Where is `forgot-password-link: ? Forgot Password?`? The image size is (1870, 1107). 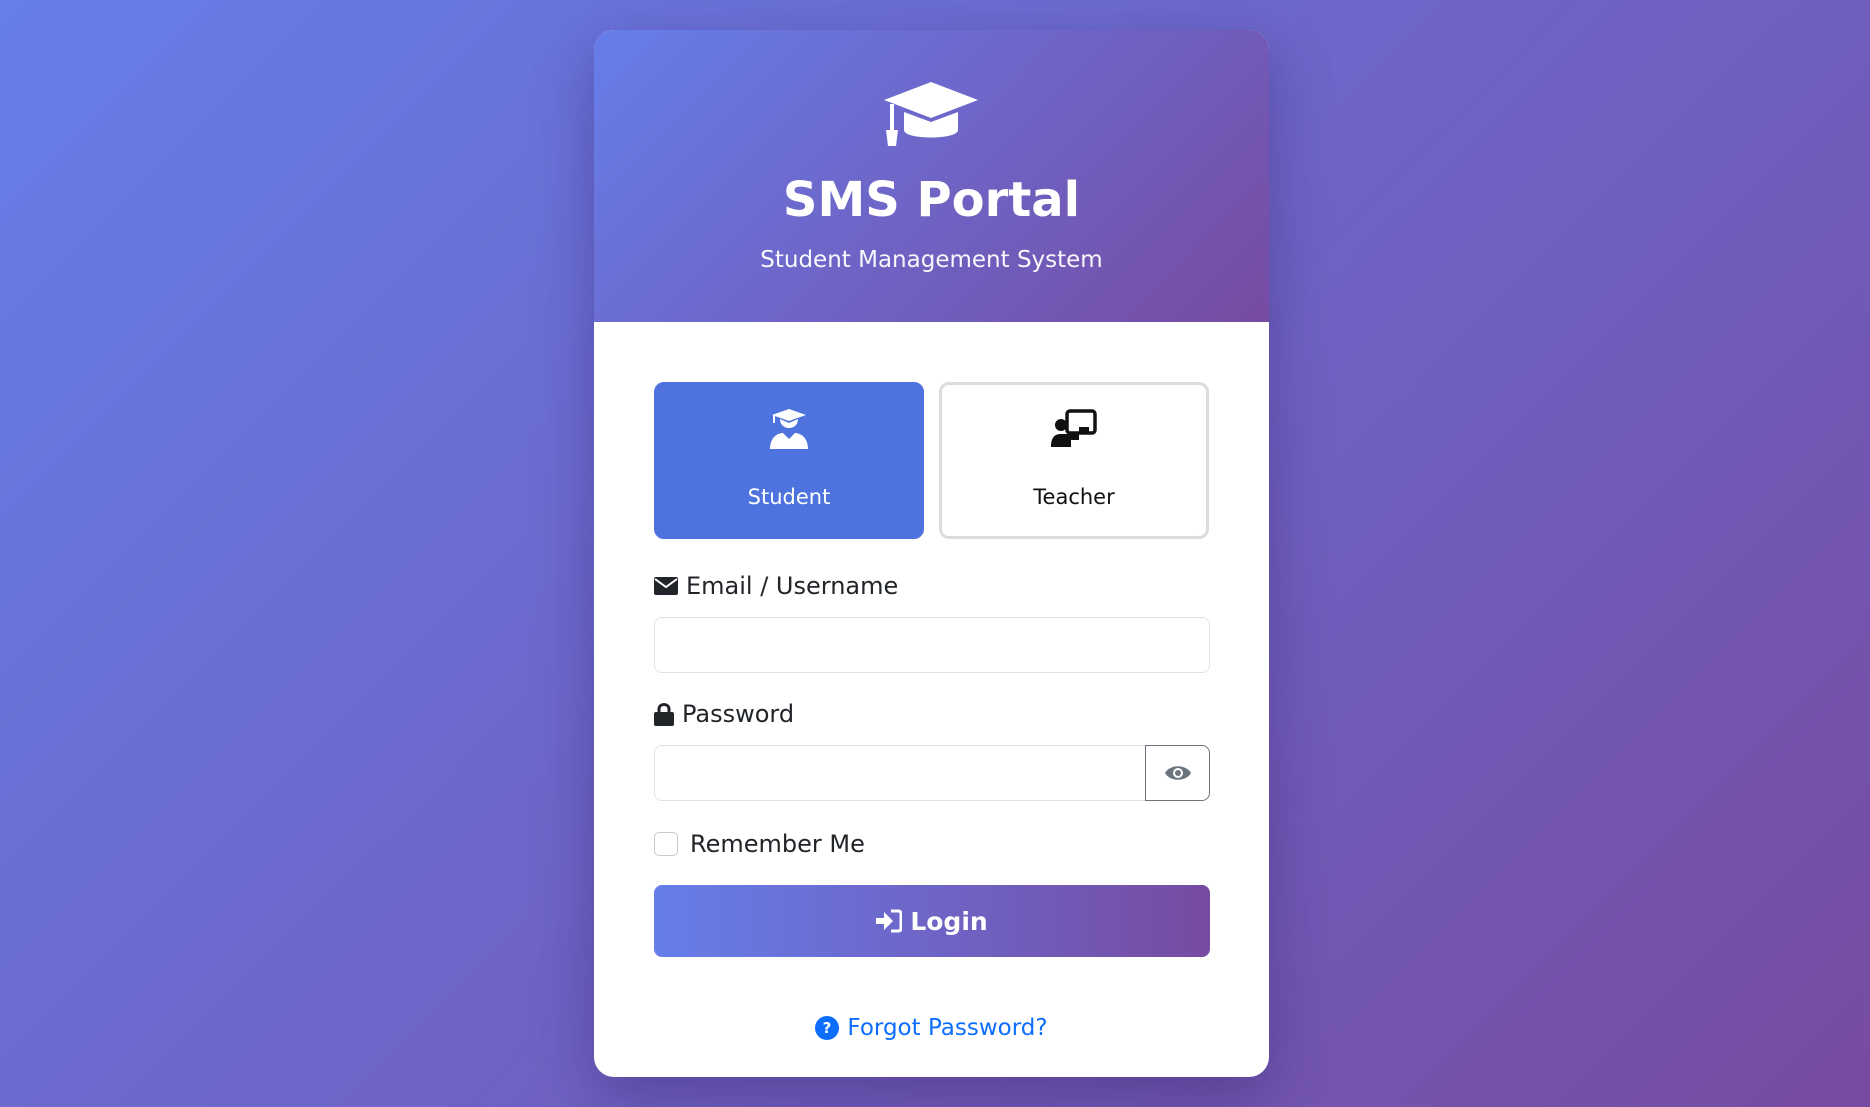
forgot-password-link: ? Forgot Password? is located at coordinates (931, 1028).